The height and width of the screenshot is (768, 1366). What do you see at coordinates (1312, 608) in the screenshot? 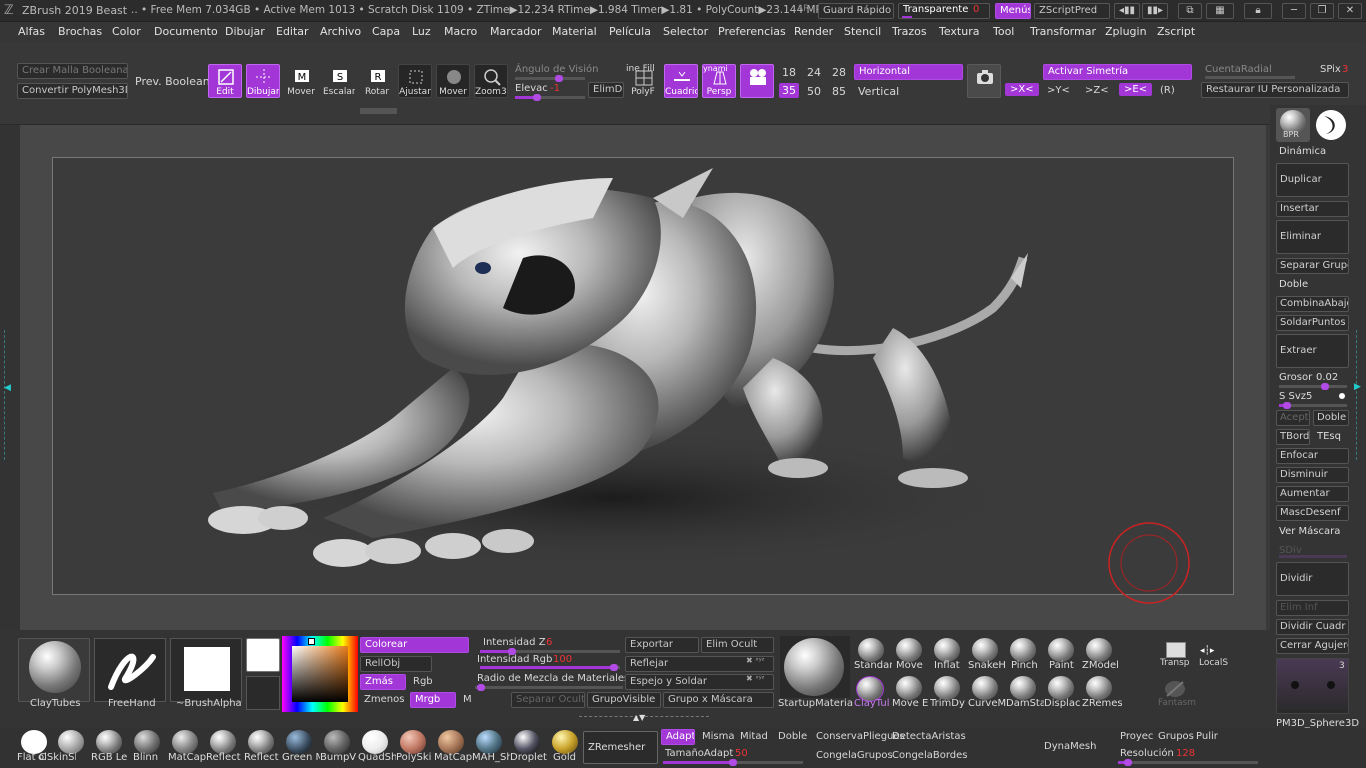
I see `del-lower-button: Elim Inf` at bounding box center [1312, 608].